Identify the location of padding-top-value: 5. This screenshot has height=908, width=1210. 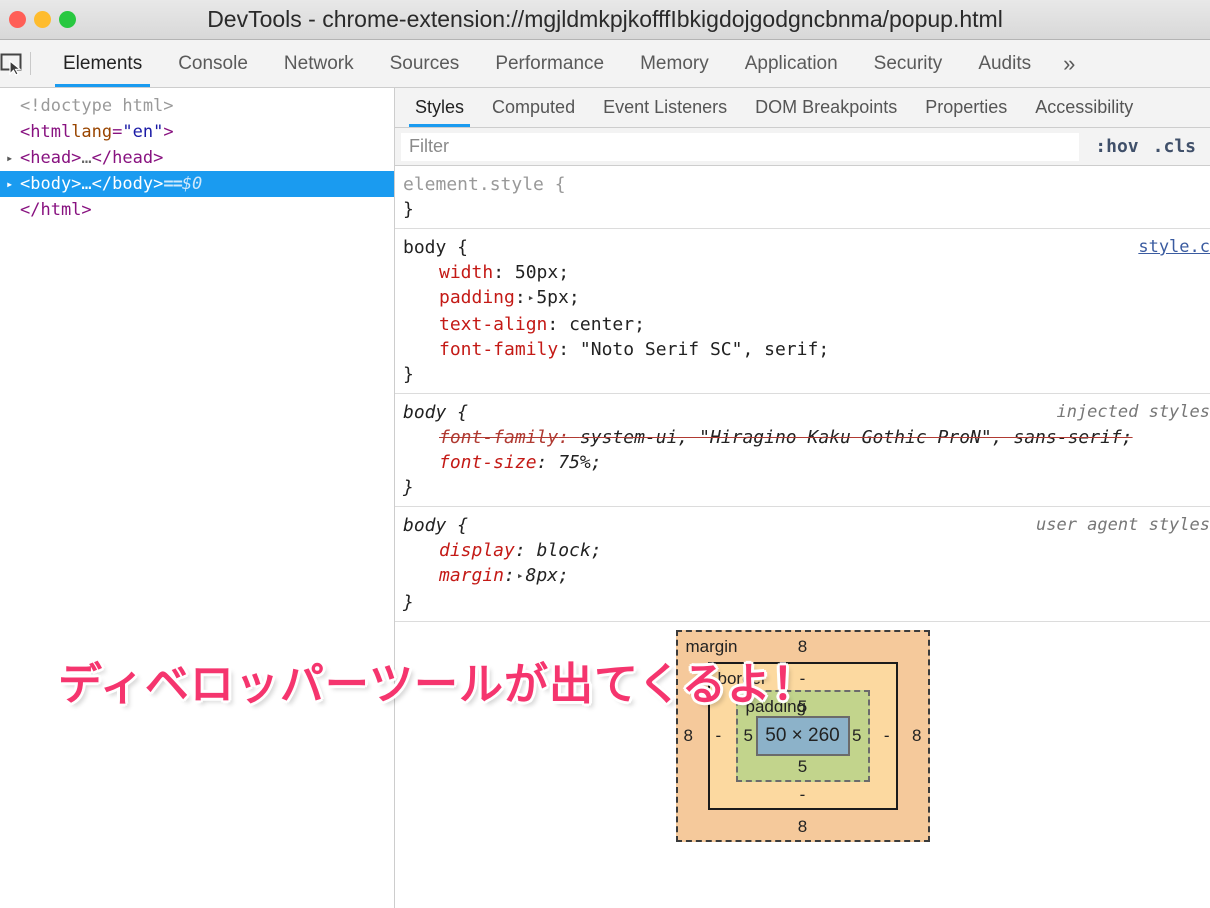
(803, 707).